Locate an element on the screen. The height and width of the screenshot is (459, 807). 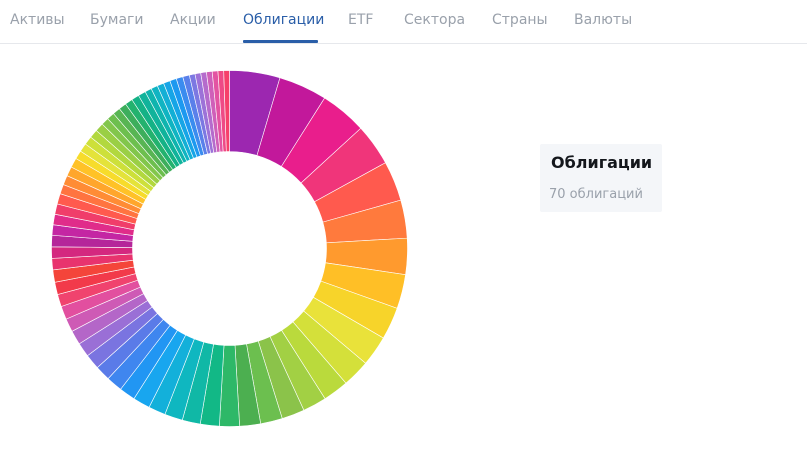
summary-card: Облигации 70 облигаций is located at coordinates (601, 178).